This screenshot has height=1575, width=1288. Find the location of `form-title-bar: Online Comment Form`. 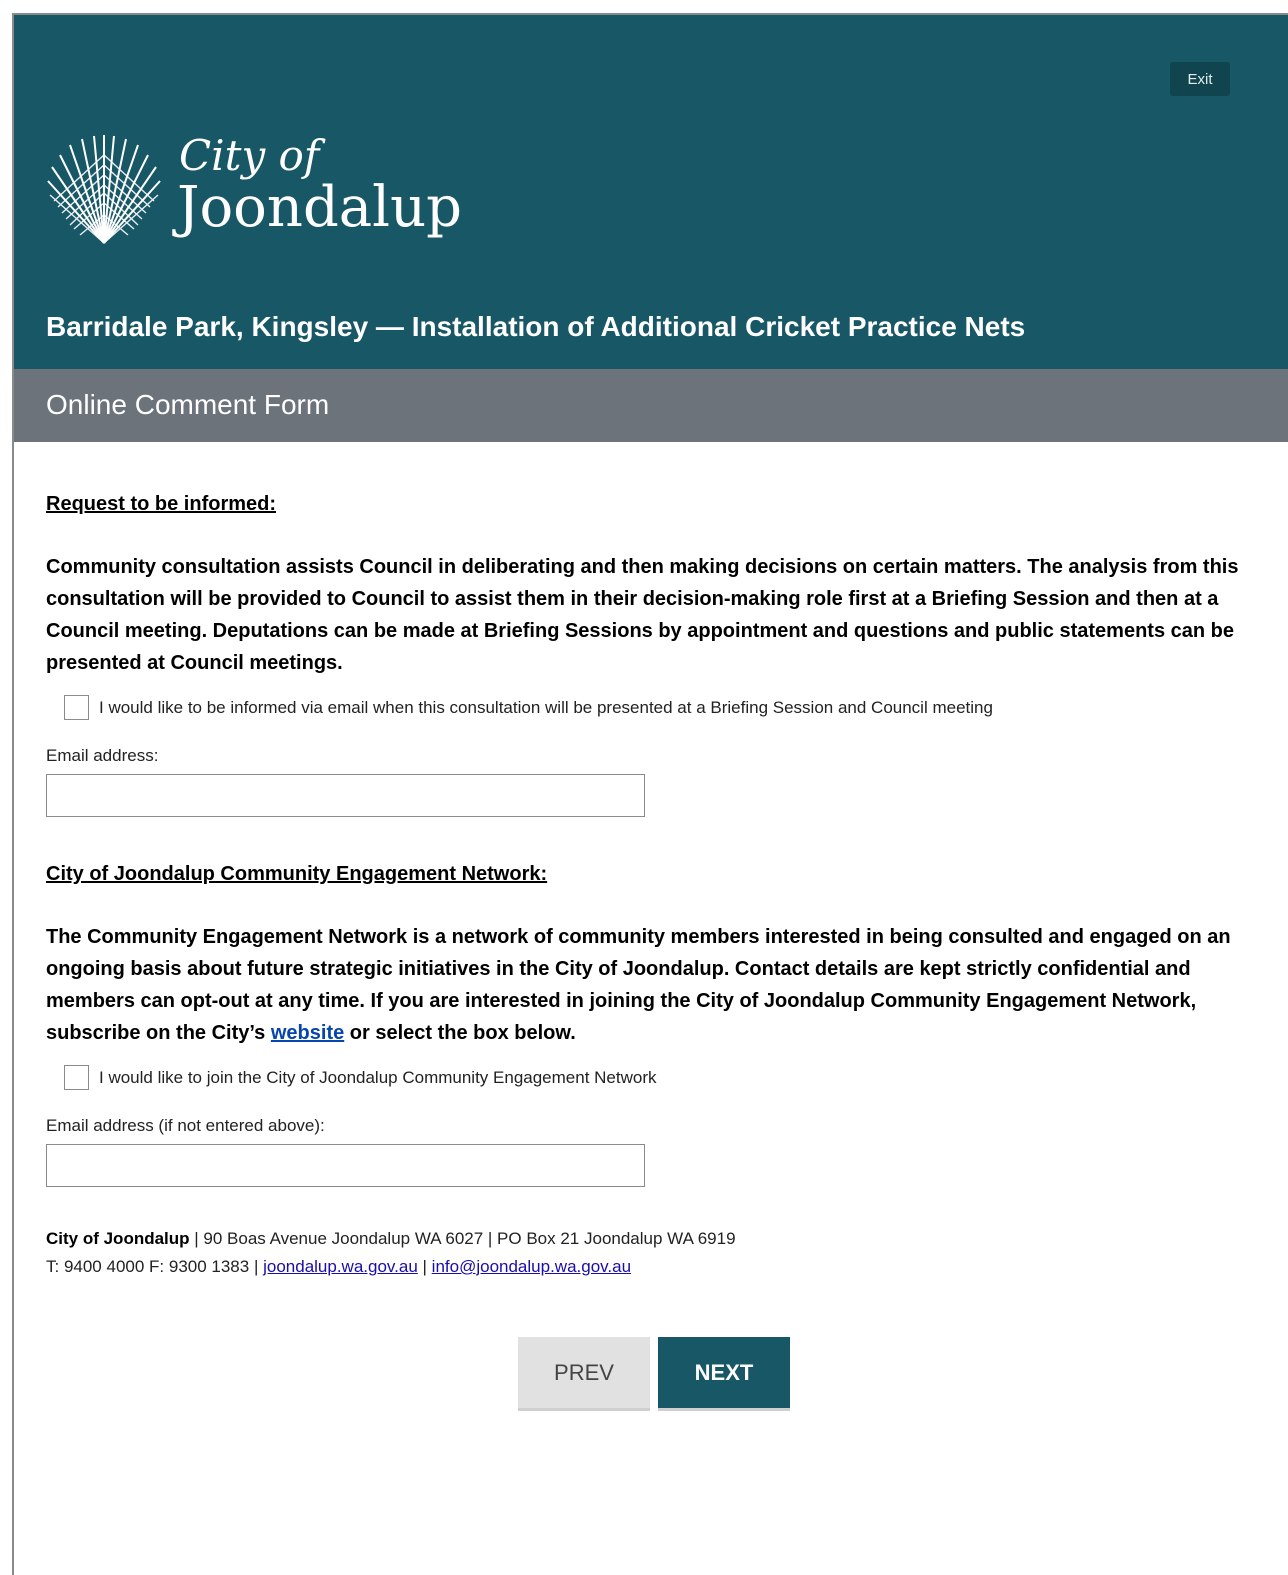

form-title-bar: Online Comment Form is located at coordinates (651, 405).